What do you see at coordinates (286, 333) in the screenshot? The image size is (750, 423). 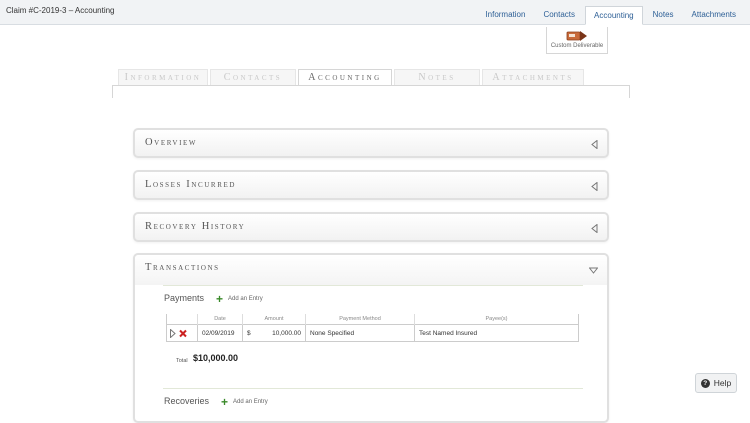 I see `amount-value: 10,000.00` at bounding box center [286, 333].